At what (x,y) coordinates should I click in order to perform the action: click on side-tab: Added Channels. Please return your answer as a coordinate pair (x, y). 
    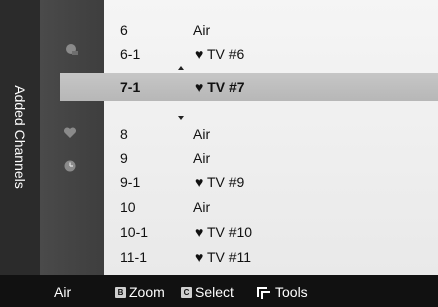
    Looking at the image, I should click on (20, 137).